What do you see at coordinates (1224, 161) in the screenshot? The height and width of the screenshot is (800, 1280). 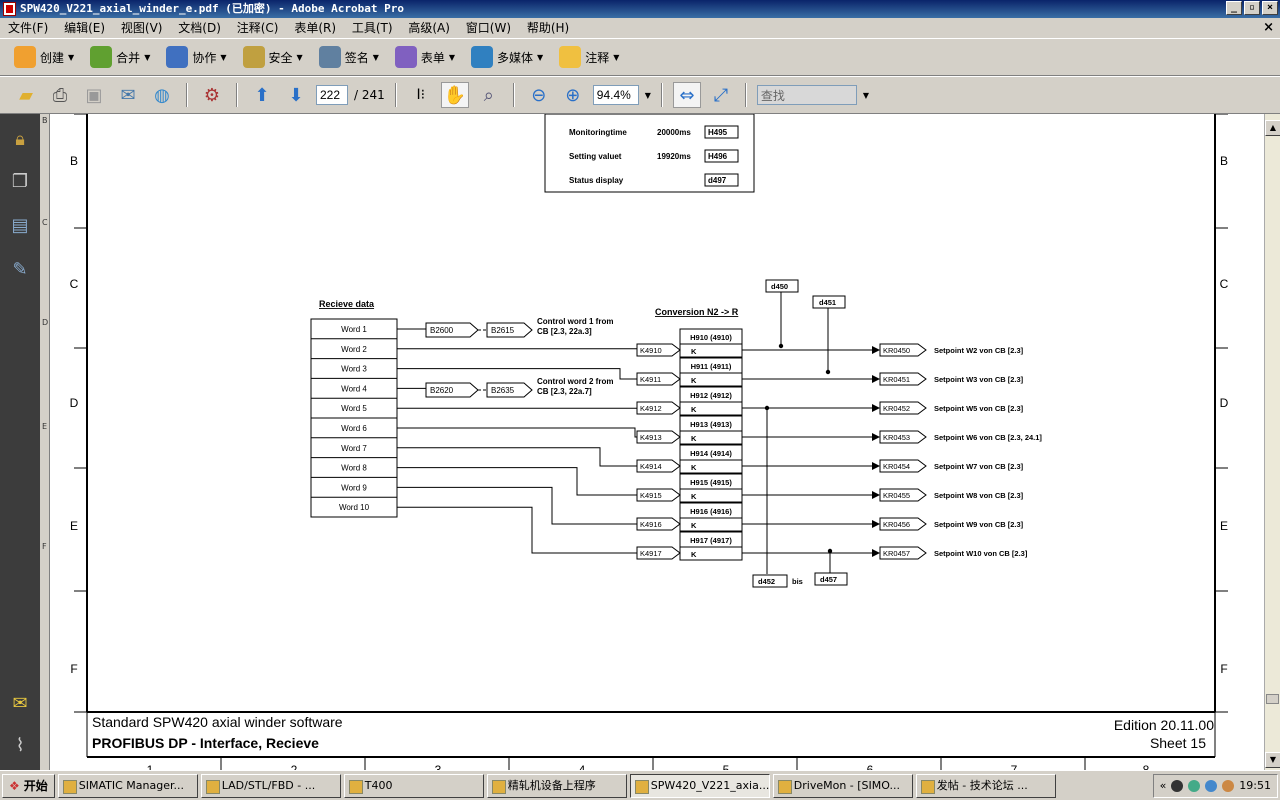 I see `row-label-right: B` at bounding box center [1224, 161].